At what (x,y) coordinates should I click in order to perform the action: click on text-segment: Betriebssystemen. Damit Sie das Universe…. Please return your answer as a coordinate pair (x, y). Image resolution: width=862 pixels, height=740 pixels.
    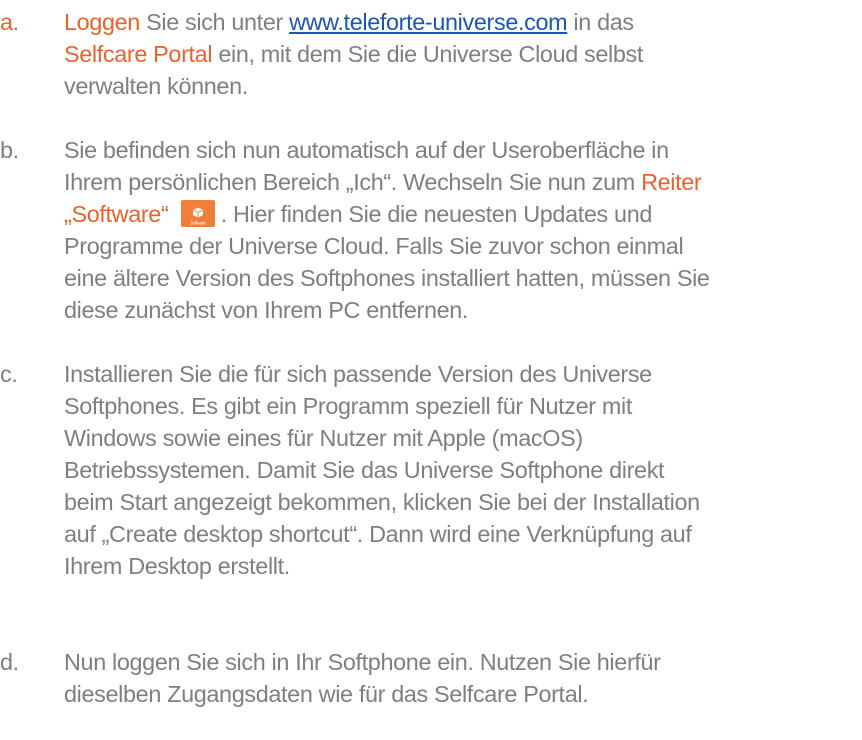
    Looking at the image, I should click on (364, 470).